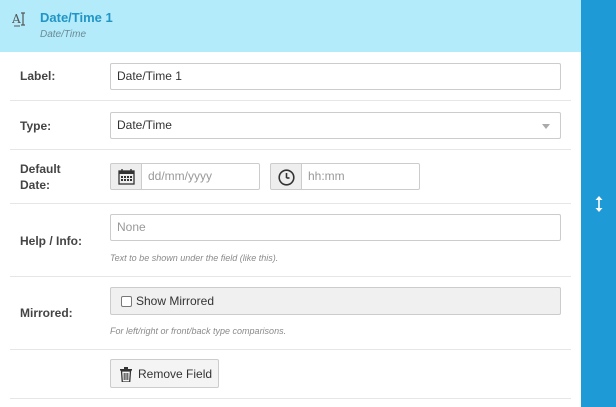  I want to click on text-field-icon: A, so click(20, 19).